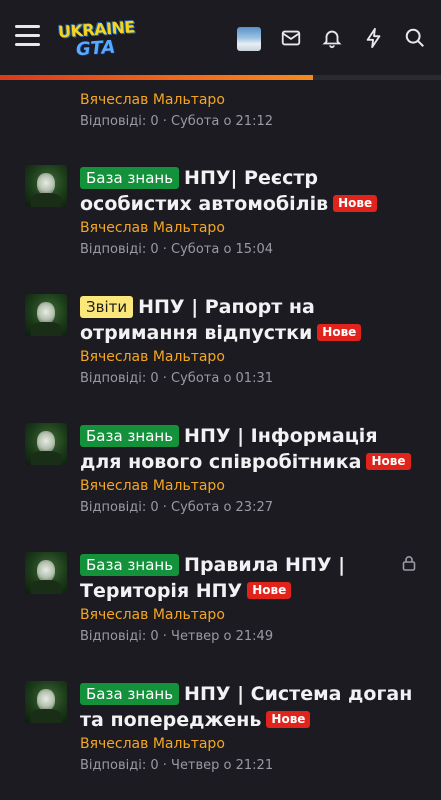  Describe the element at coordinates (95, 48) in the screenshot. I see `logo-text-bottom: GTA` at that location.